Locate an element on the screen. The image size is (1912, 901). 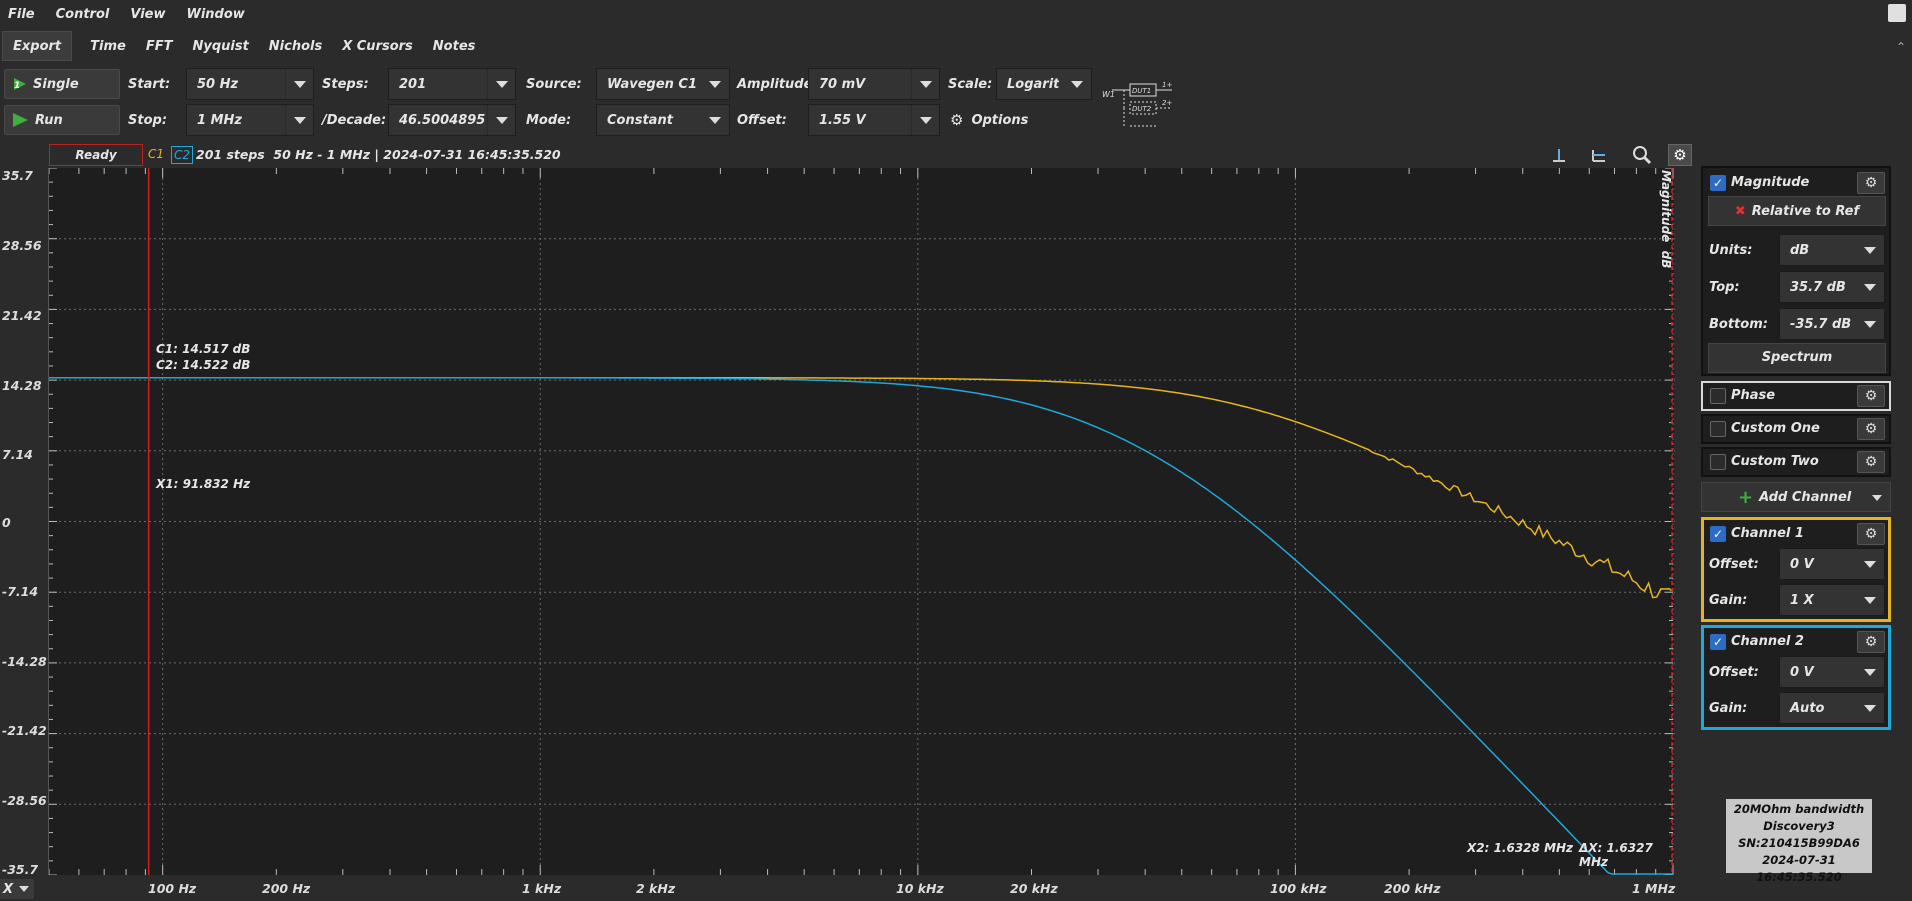
magnitude-checkbox: ✓ is located at coordinates (1718, 183).